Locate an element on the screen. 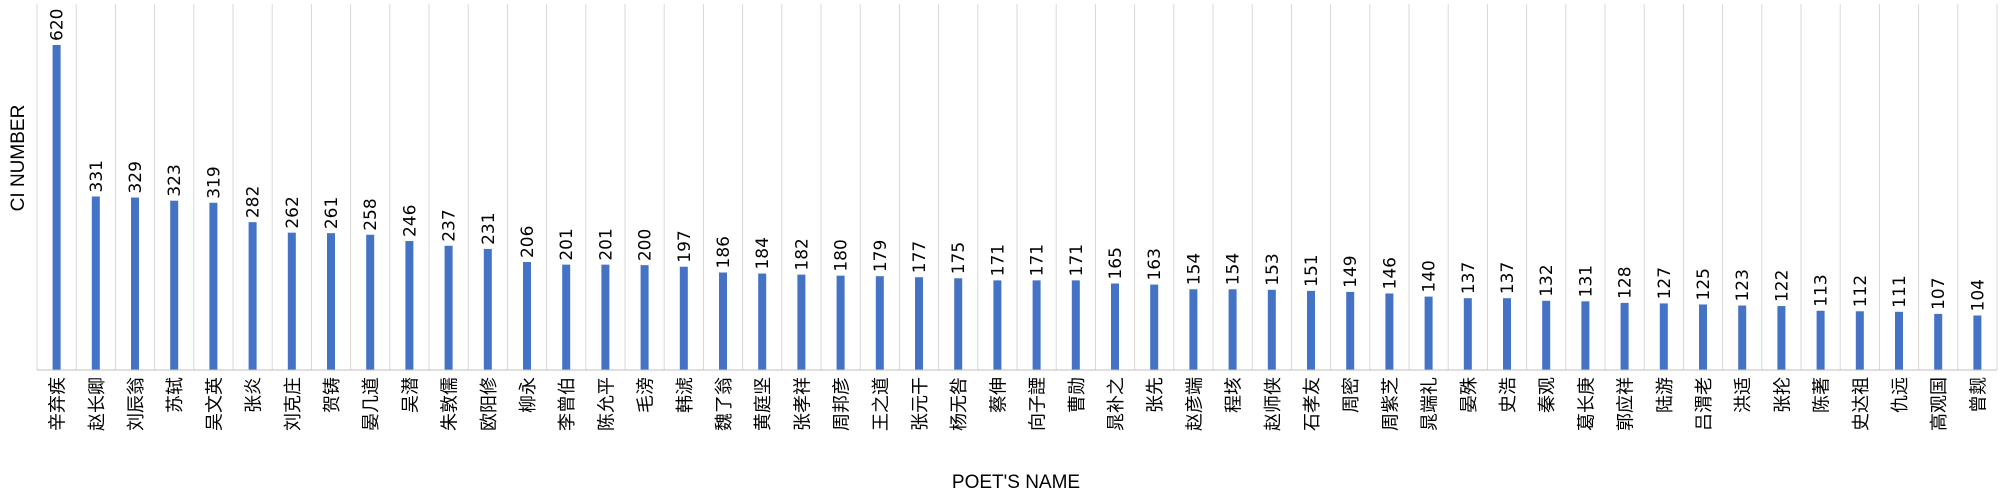 The width and height of the screenshot is (2000, 497). x-tick-label: 张先 is located at coordinates (1155, 395).